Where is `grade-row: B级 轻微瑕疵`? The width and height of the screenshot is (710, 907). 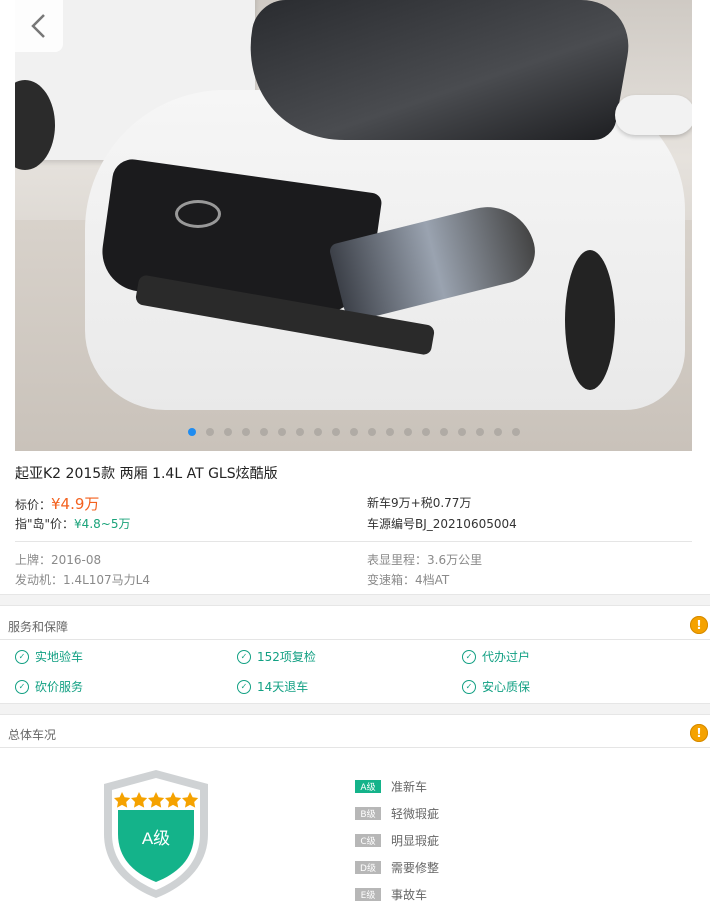 grade-row: B级 轻微瑕疵 is located at coordinates (397, 813).